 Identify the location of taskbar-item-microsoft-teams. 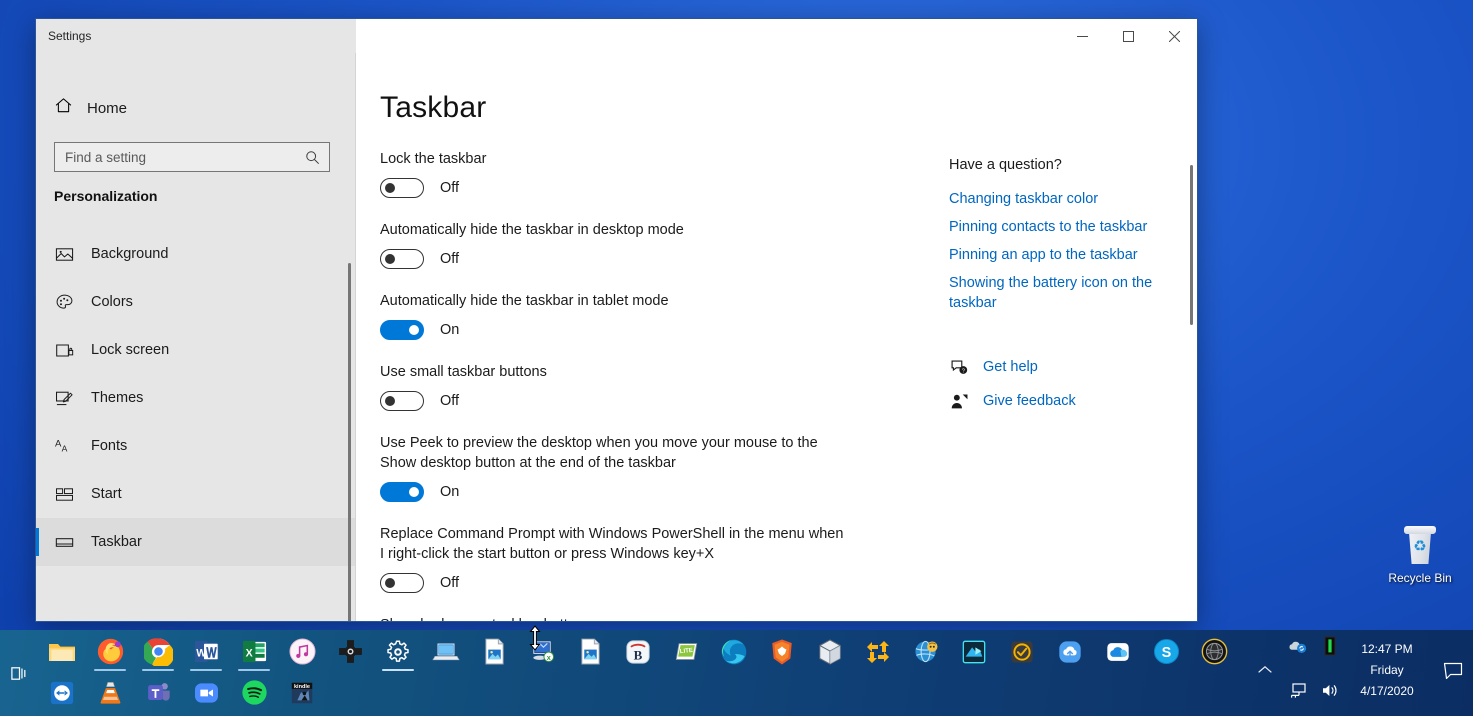
(158, 692).